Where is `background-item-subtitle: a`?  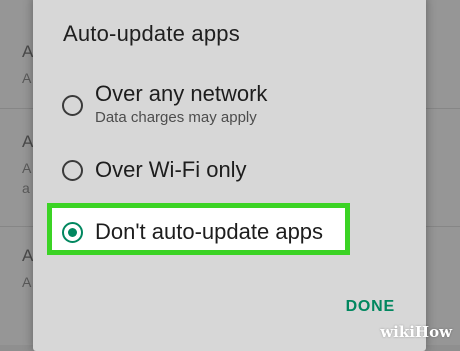
background-item-subtitle: a is located at coordinates (26, 188).